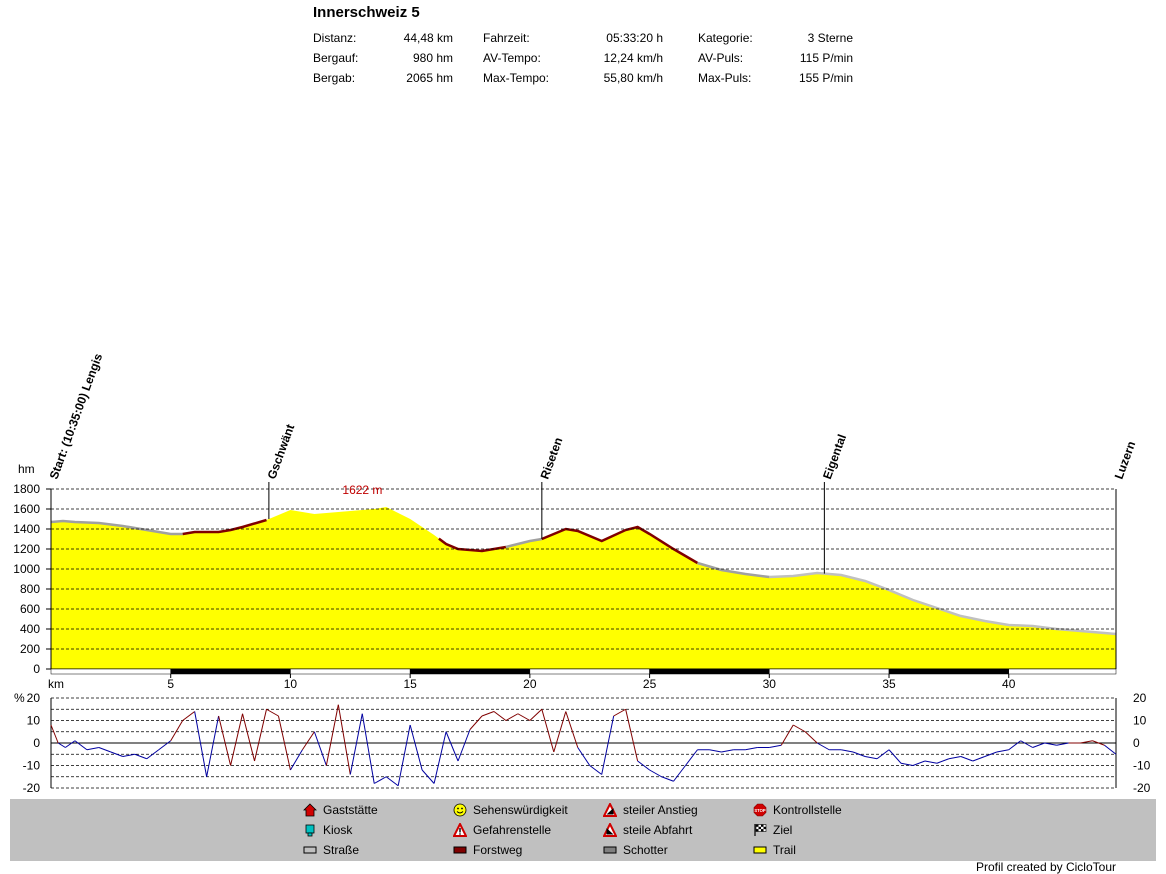 The image size is (1166, 874). What do you see at coordinates (889, 684) in the screenshot?
I see `x-tick-label: 35` at bounding box center [889, 684].